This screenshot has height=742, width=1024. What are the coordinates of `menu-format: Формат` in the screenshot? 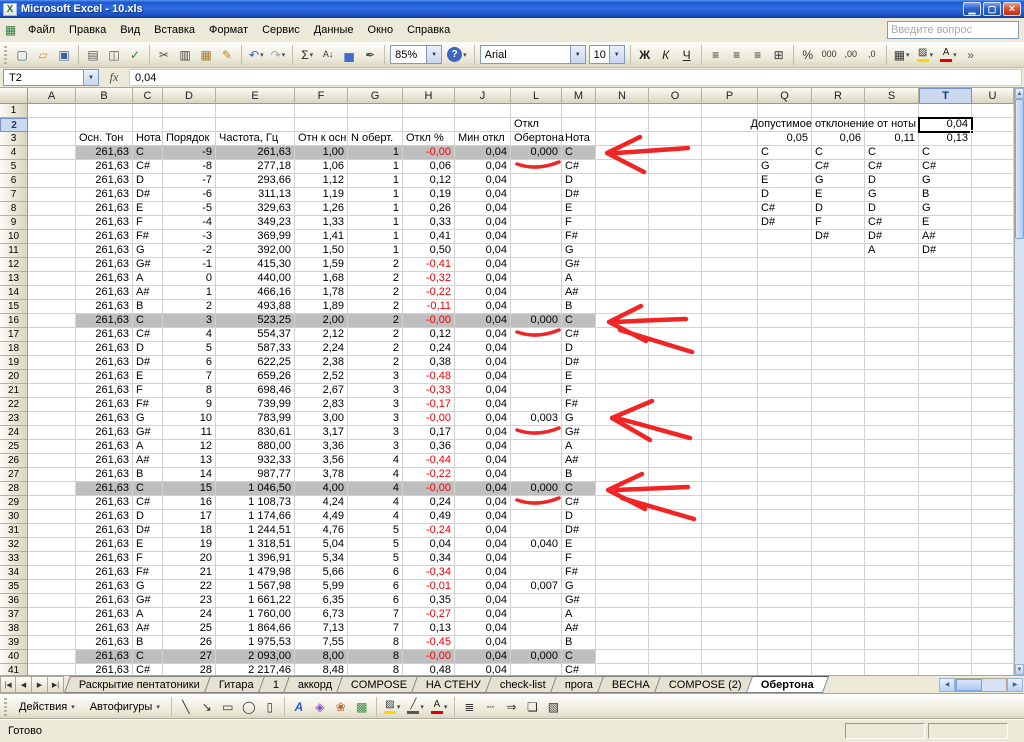 It's located at (228, 30).